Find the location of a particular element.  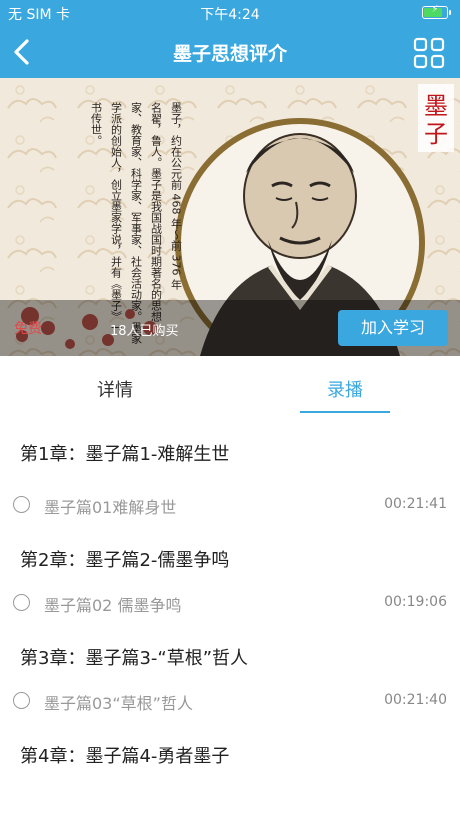

chapter-title: 第3章：墨子篇3-“草根”哲人 is located at coordinates (134, 658).